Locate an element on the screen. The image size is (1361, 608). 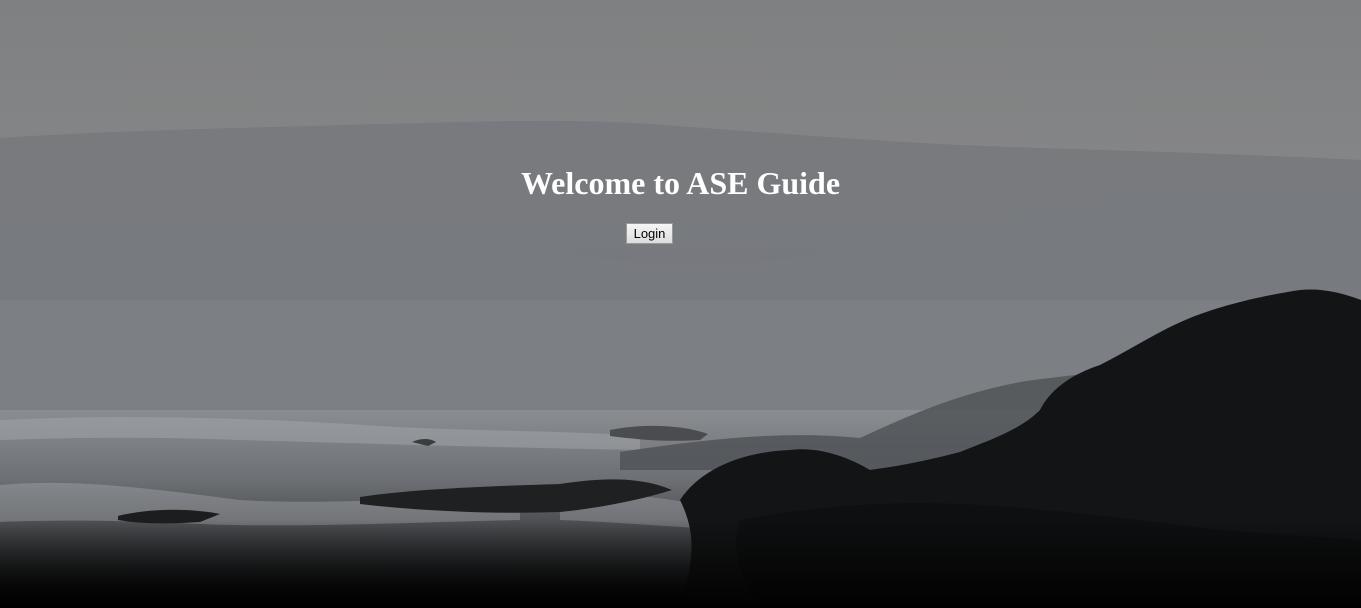
login-button: Login is located at coordinates (649, 233).